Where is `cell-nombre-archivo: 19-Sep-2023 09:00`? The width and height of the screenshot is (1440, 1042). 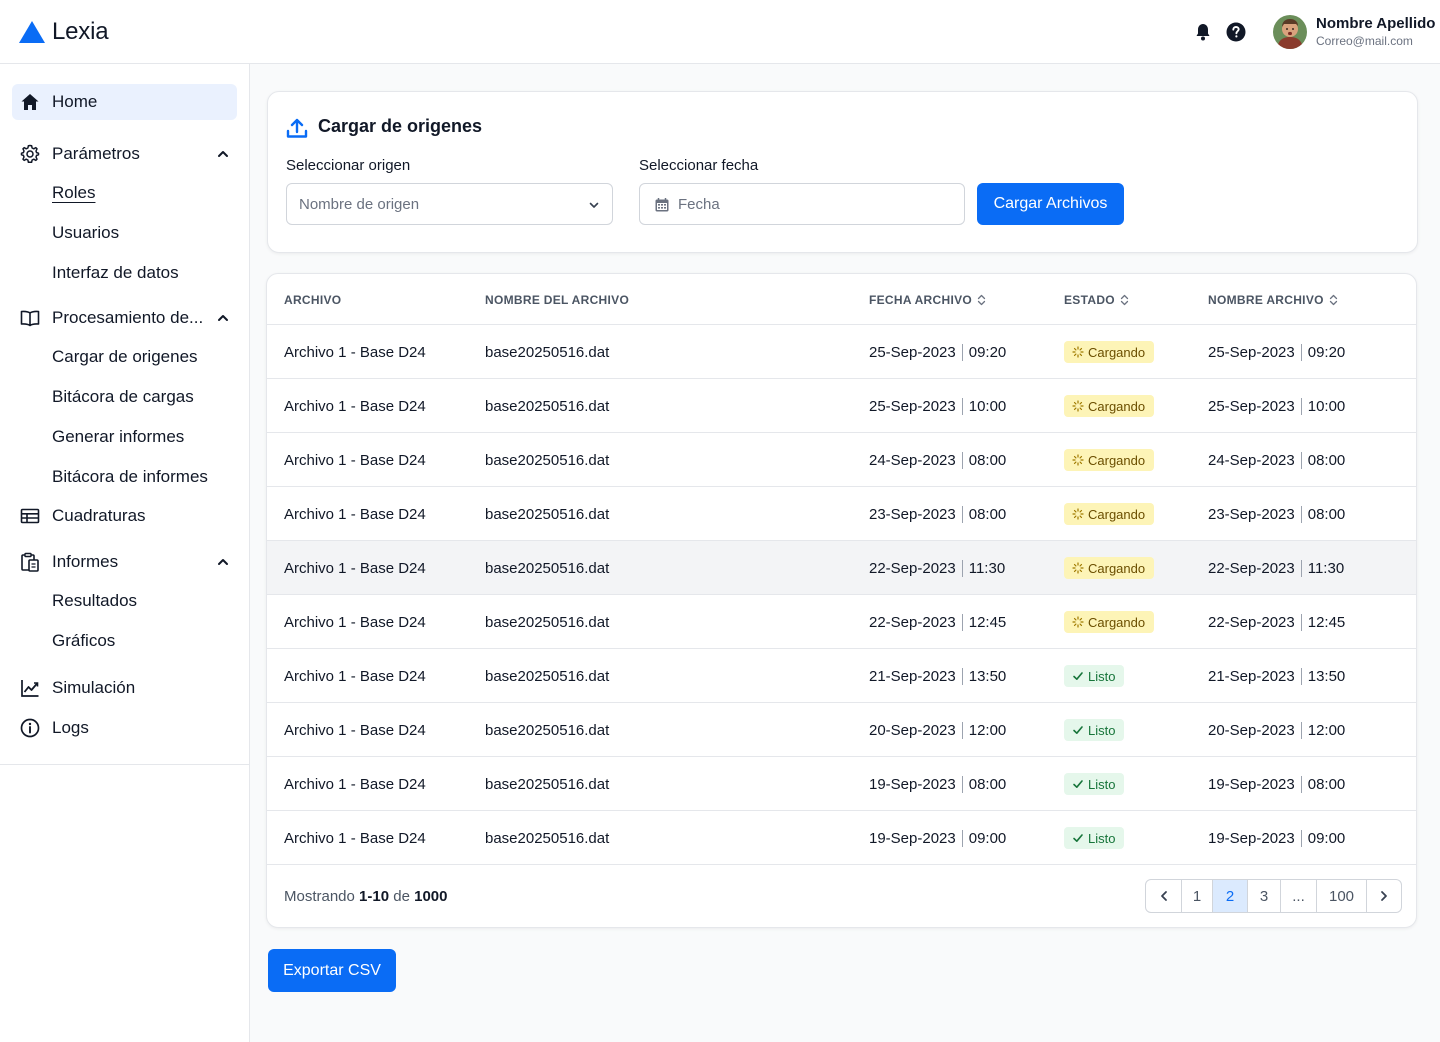 cell-nombre-archivo: 19-Sep-2023 09:00 is located at coordinates (1277, 838).